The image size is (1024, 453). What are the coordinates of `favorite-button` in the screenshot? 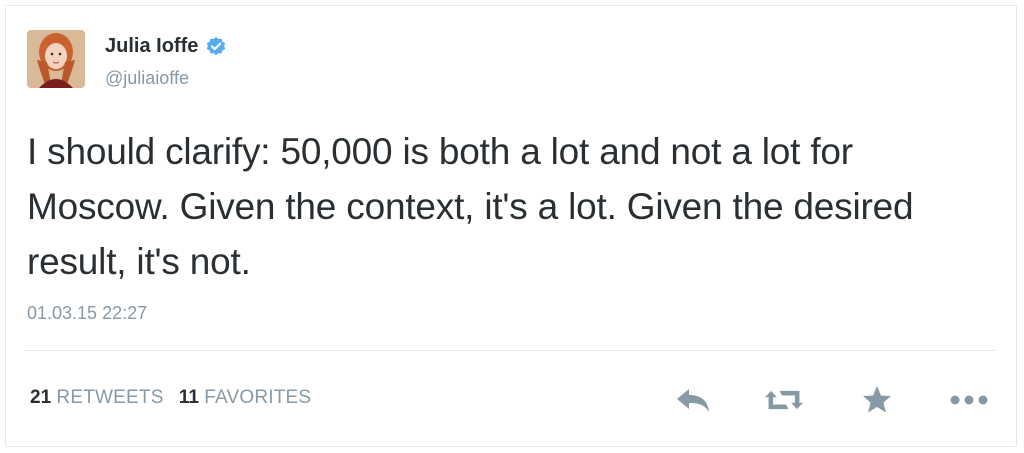 It's located at (877, 400).